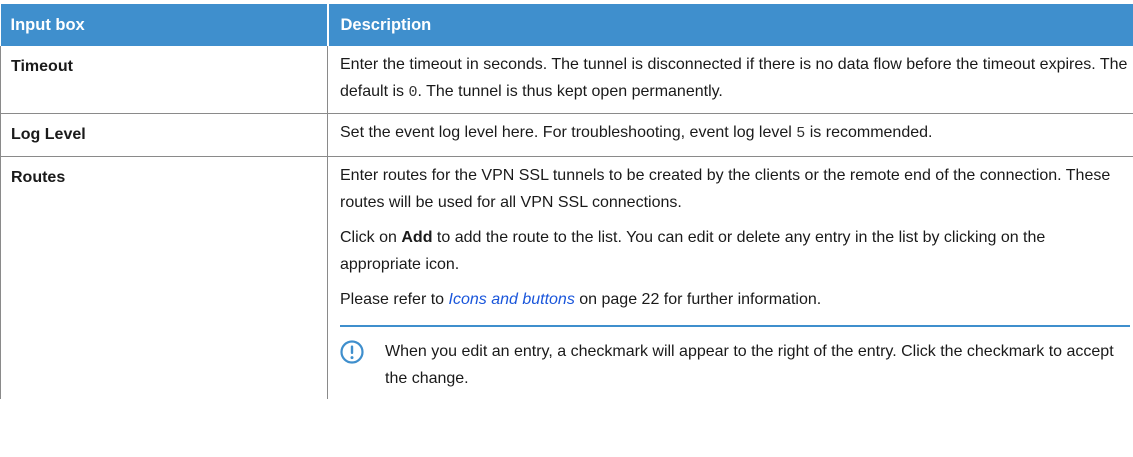 This screenshot has width=1133, height=457. I want to click on desc-text: Please refer to, so click(394, 299).